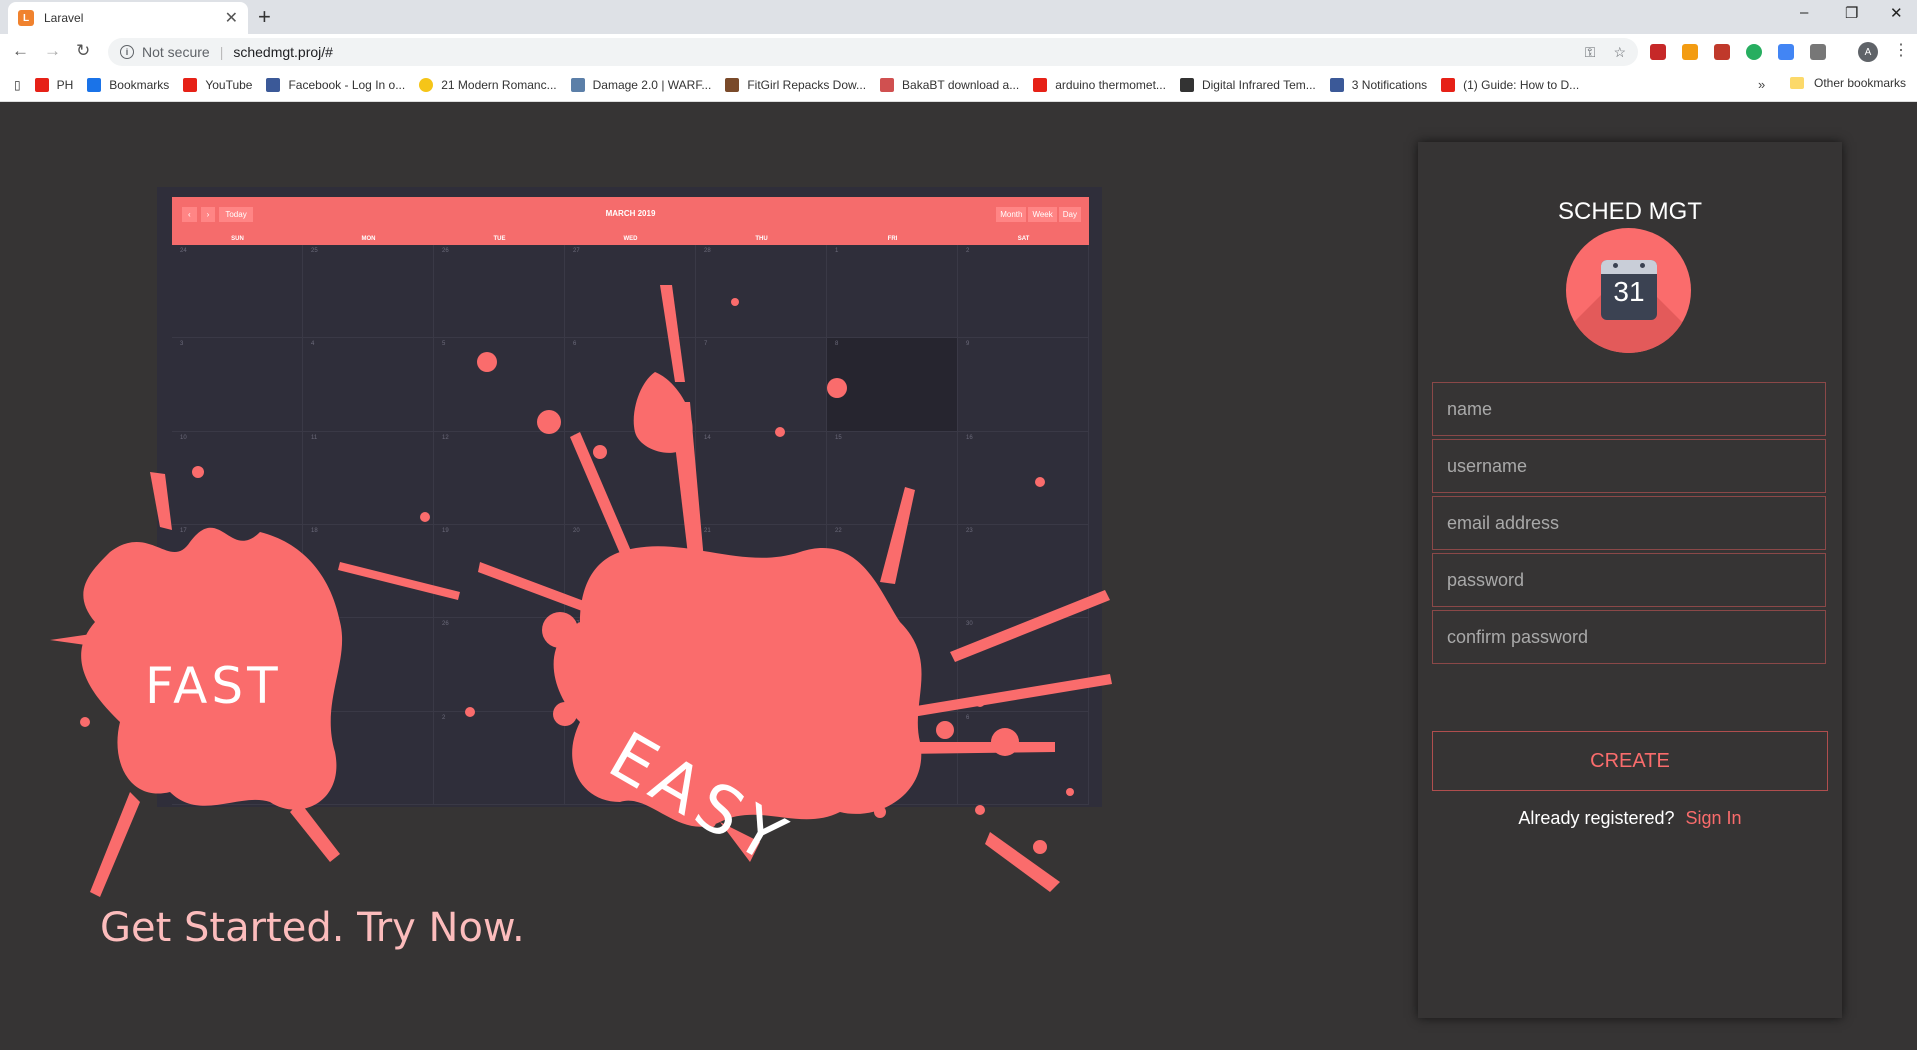 The width and height of the screenshot is (1917, 1050). I want to click on bookmark-item: 3 Notifications, so click(1378, 84).